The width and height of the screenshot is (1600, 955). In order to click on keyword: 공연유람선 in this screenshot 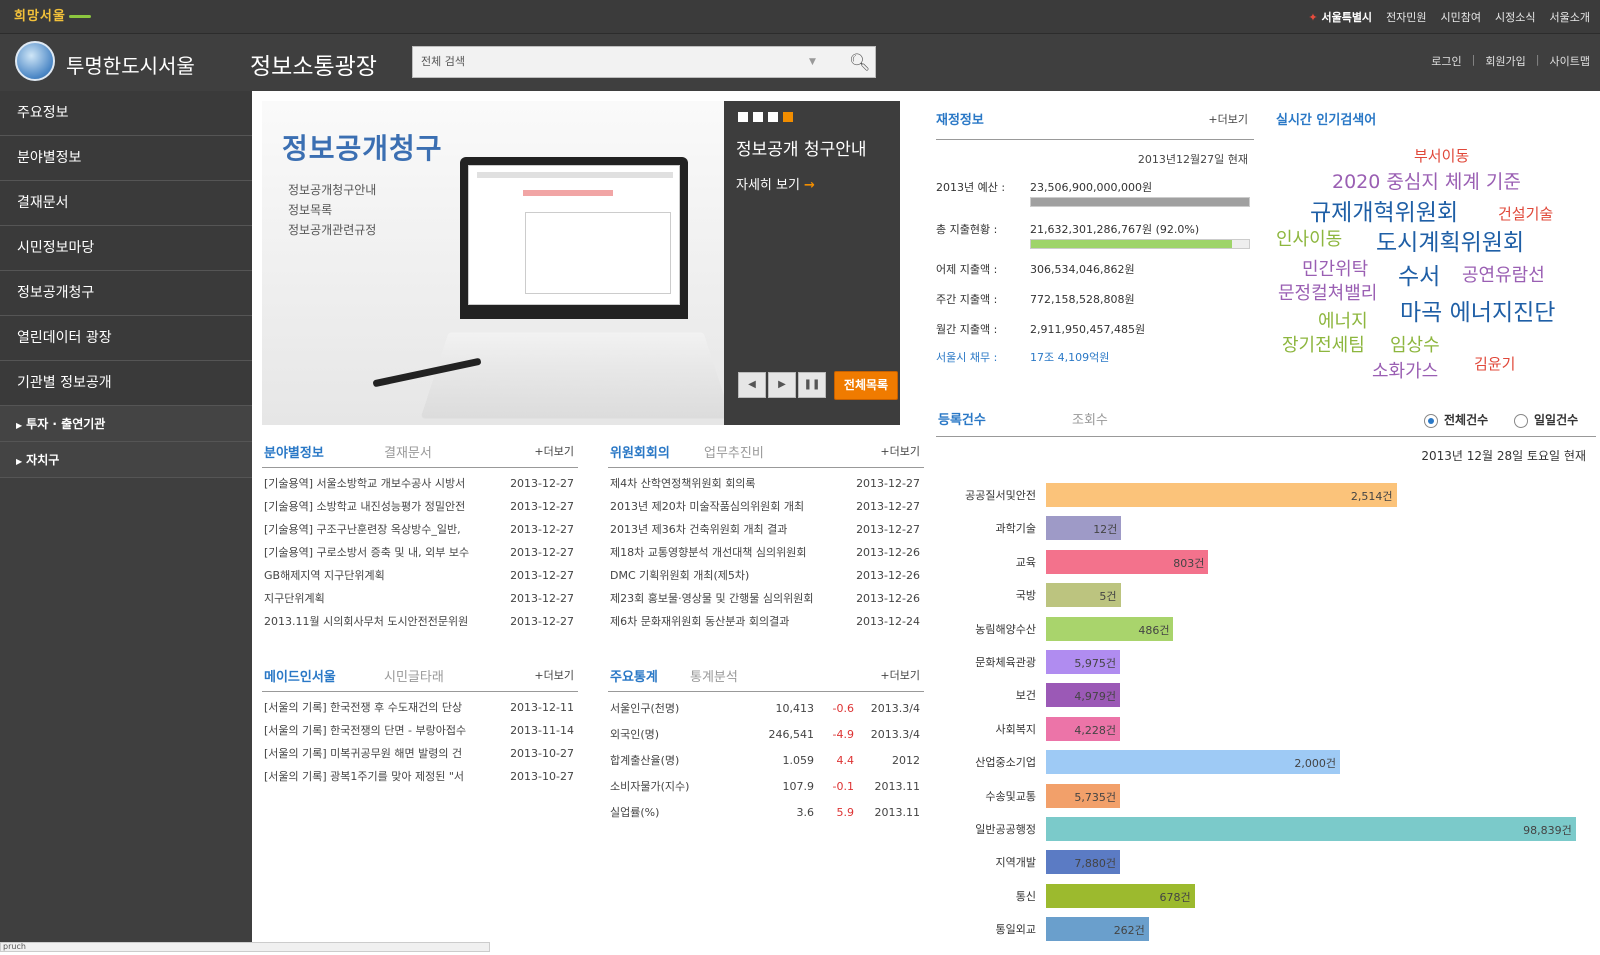, I will do `click(1503, 274)`.